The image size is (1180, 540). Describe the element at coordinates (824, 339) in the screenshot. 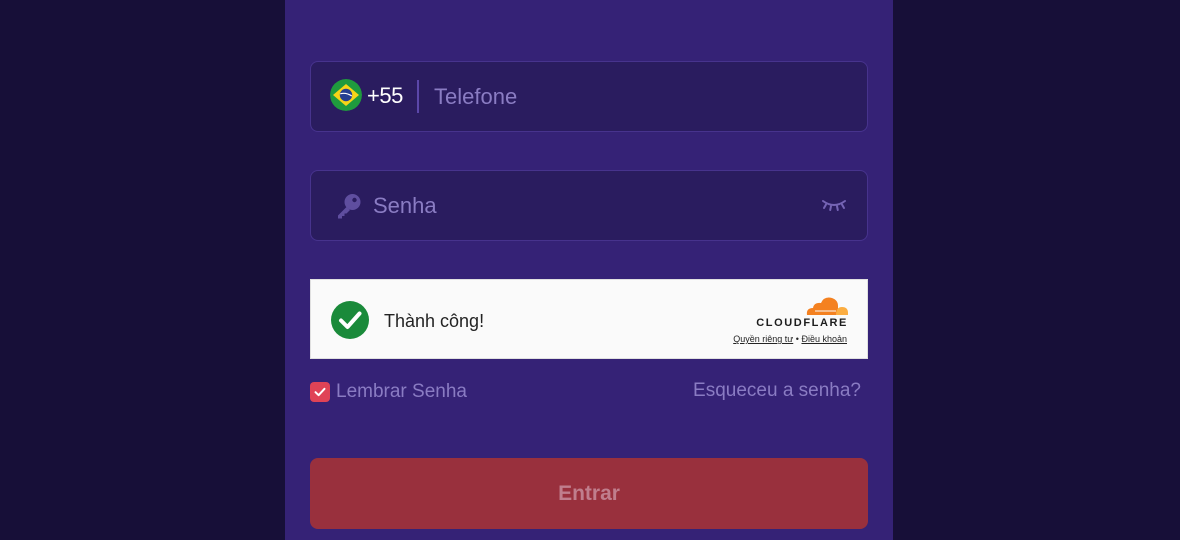

I see `terms-link: Điều khoản` at that location.